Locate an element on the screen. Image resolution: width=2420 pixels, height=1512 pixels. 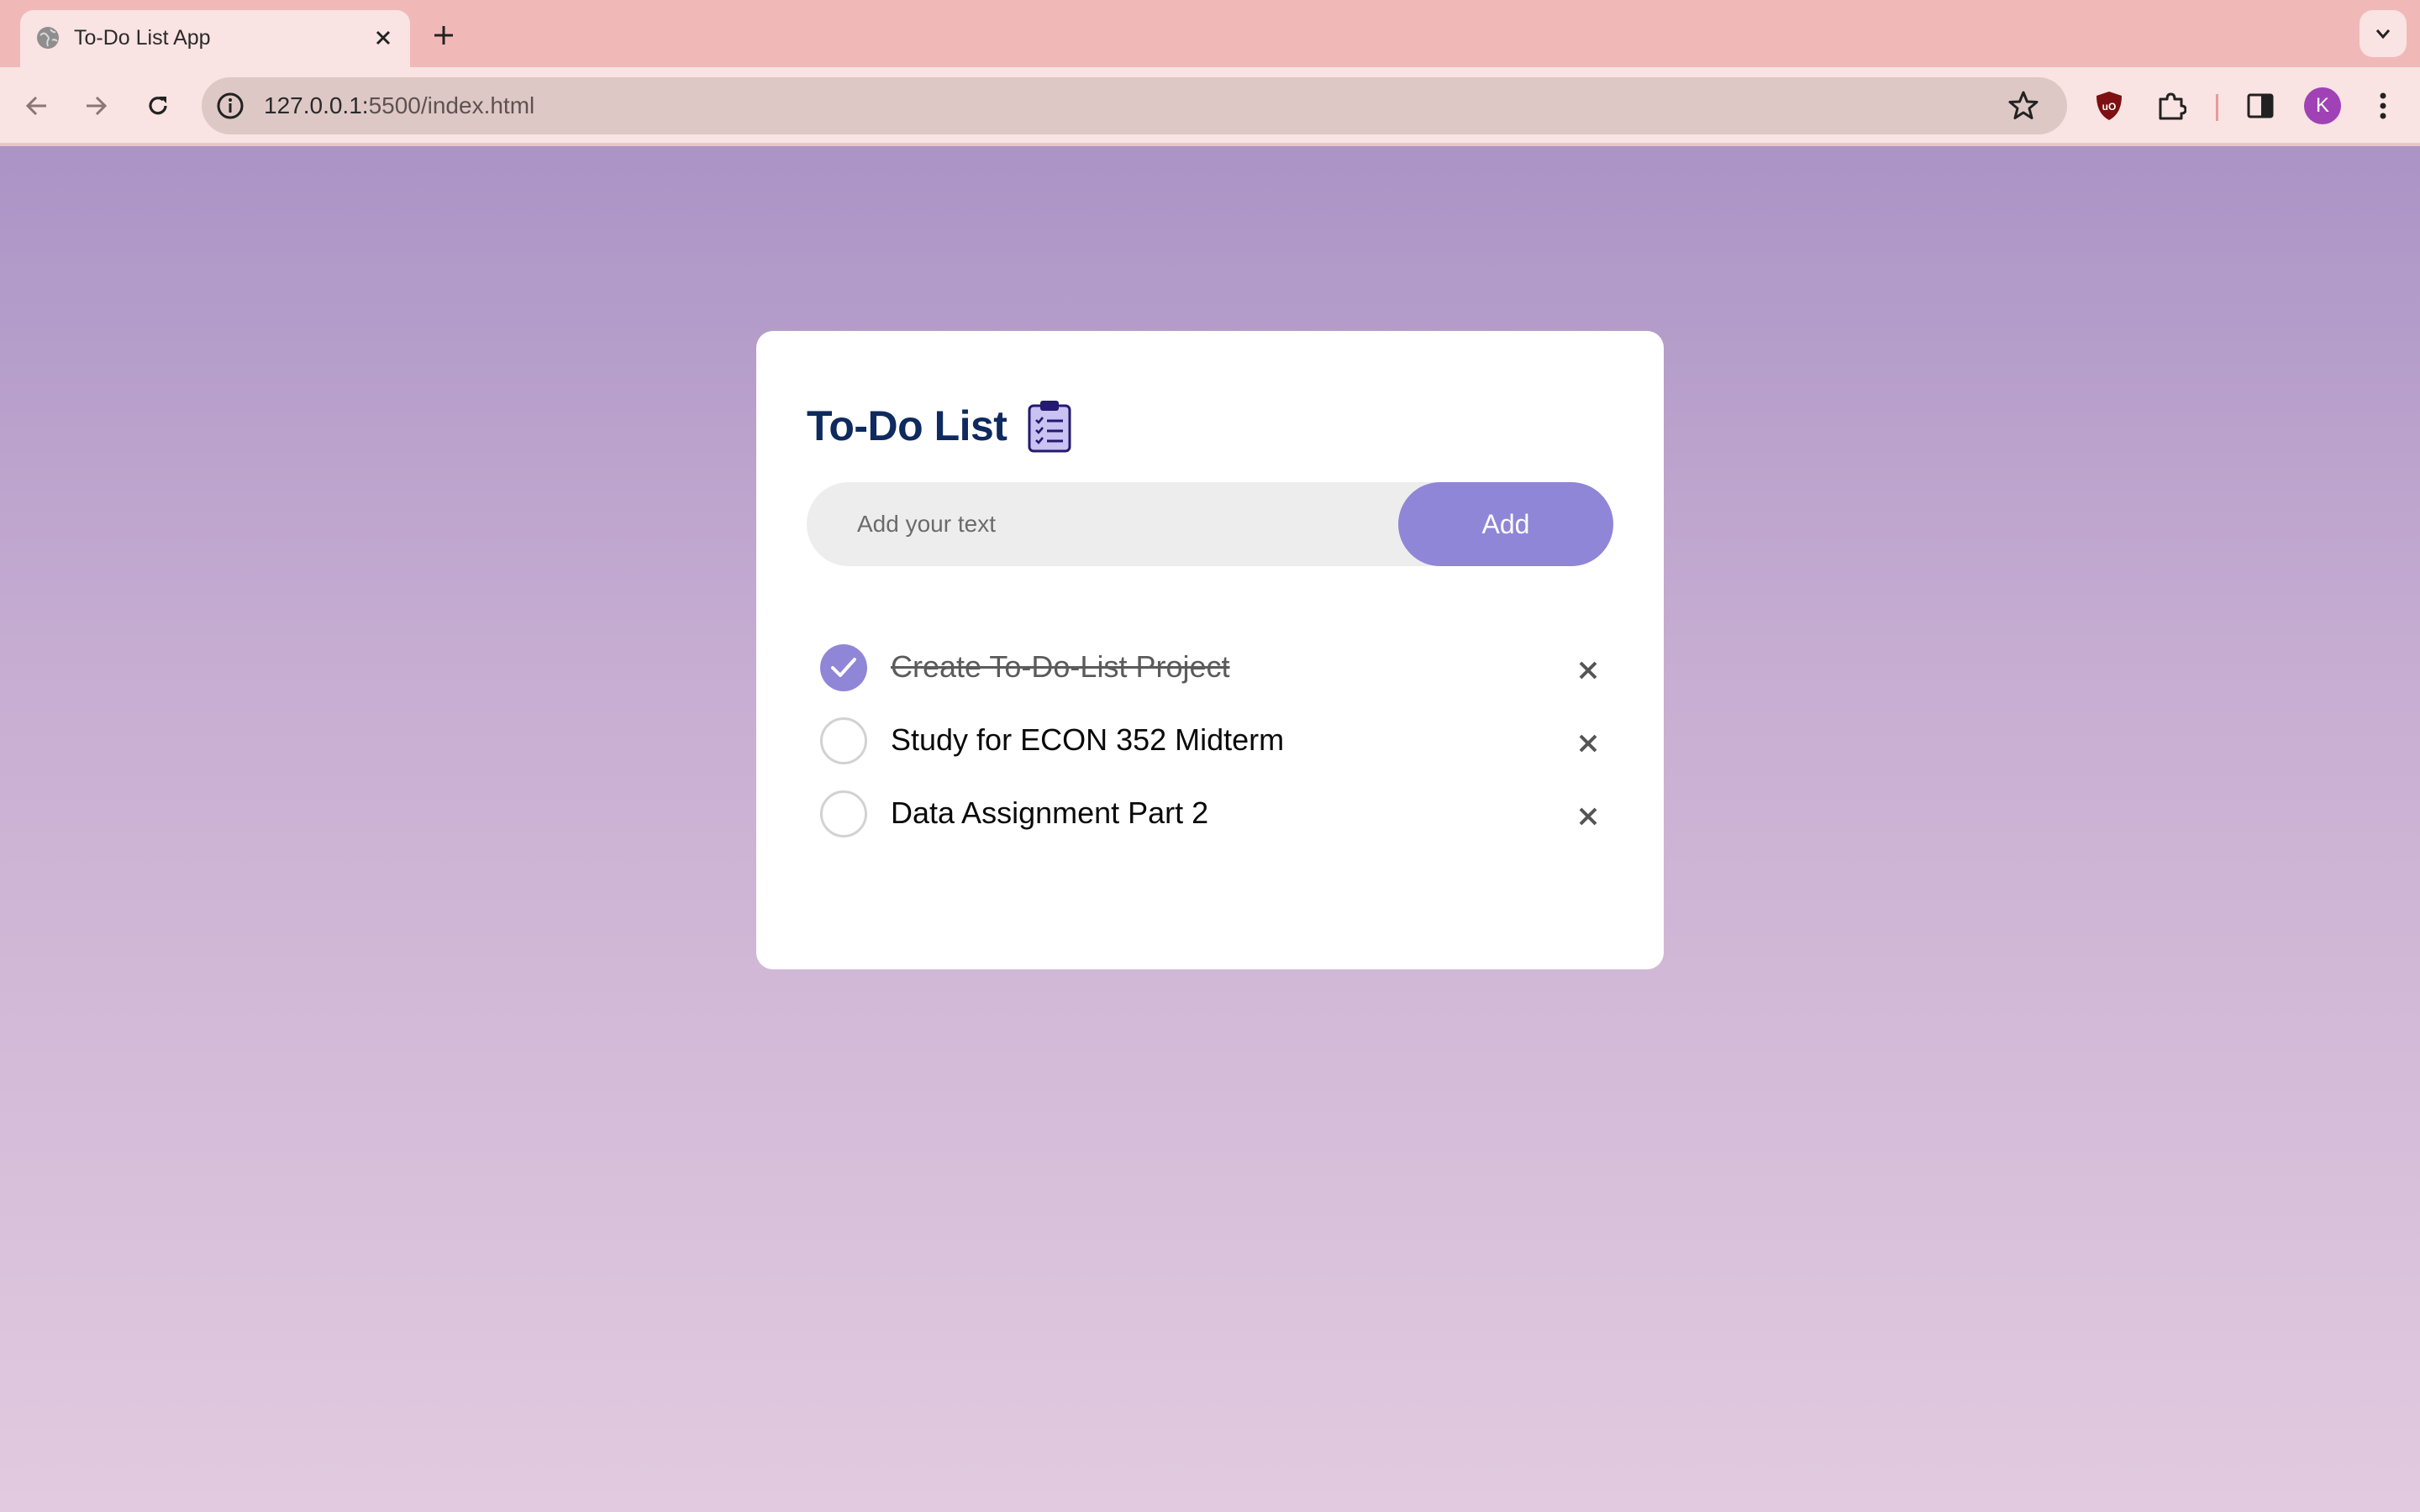
info-icon is located at coordinates (230, 106).